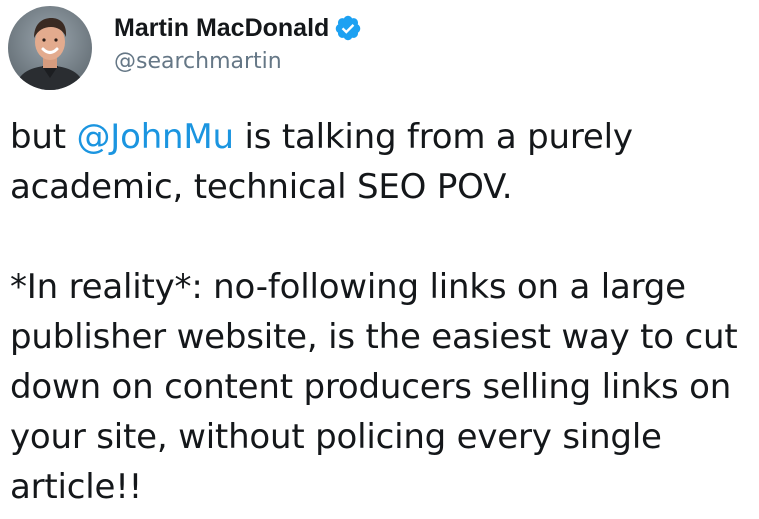  What do you see at coordinates (221, 28) in the screenshot?
I see `display-name: Martin MacDonald` at bounding box center [221, 28].